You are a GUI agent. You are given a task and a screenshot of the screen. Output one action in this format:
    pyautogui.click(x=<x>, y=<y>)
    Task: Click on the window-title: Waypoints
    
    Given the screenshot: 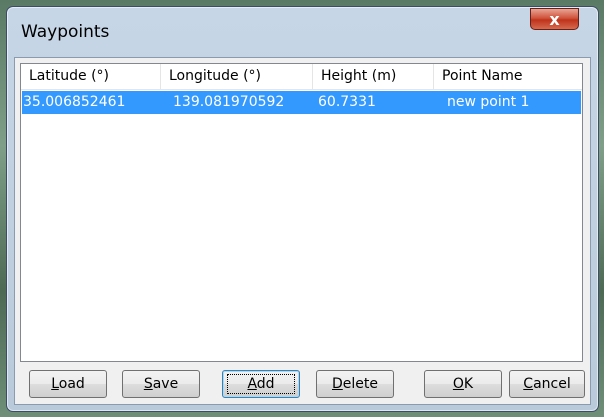 What is the action you would take?
    pyautogui.click(x=65, y=32)
    